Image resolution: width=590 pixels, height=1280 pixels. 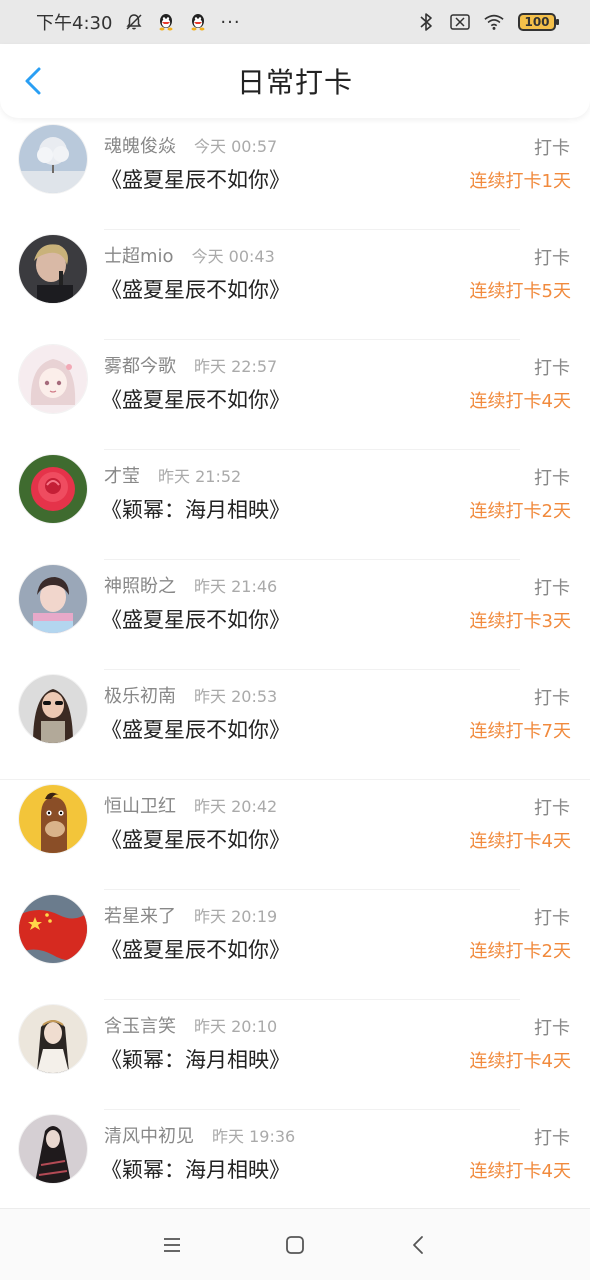 What do you see at coordinates (295, 615) in the screenshot?
I see `list-item: 神照盼之 昨天 21:46 《盛夏星辰不如你》 打卡 连续打卡3天` at bounding box center [295, 615].